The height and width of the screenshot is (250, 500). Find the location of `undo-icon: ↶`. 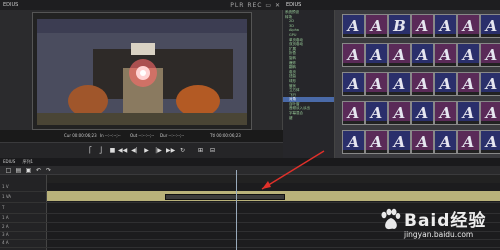

undo-icon: ↶ is located at coordinates (38, 170).